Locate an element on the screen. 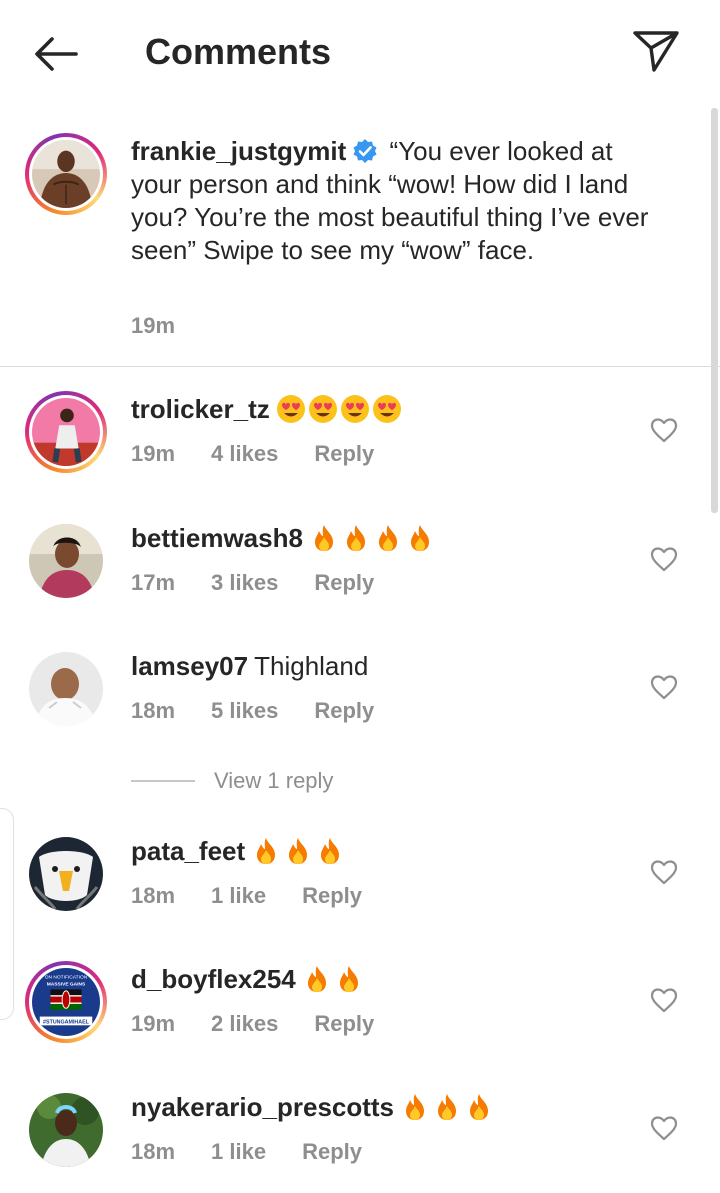 This screenshot has height=1193, width=720. comment-line: bettiemwash8 is located at coordinates (284, 541).